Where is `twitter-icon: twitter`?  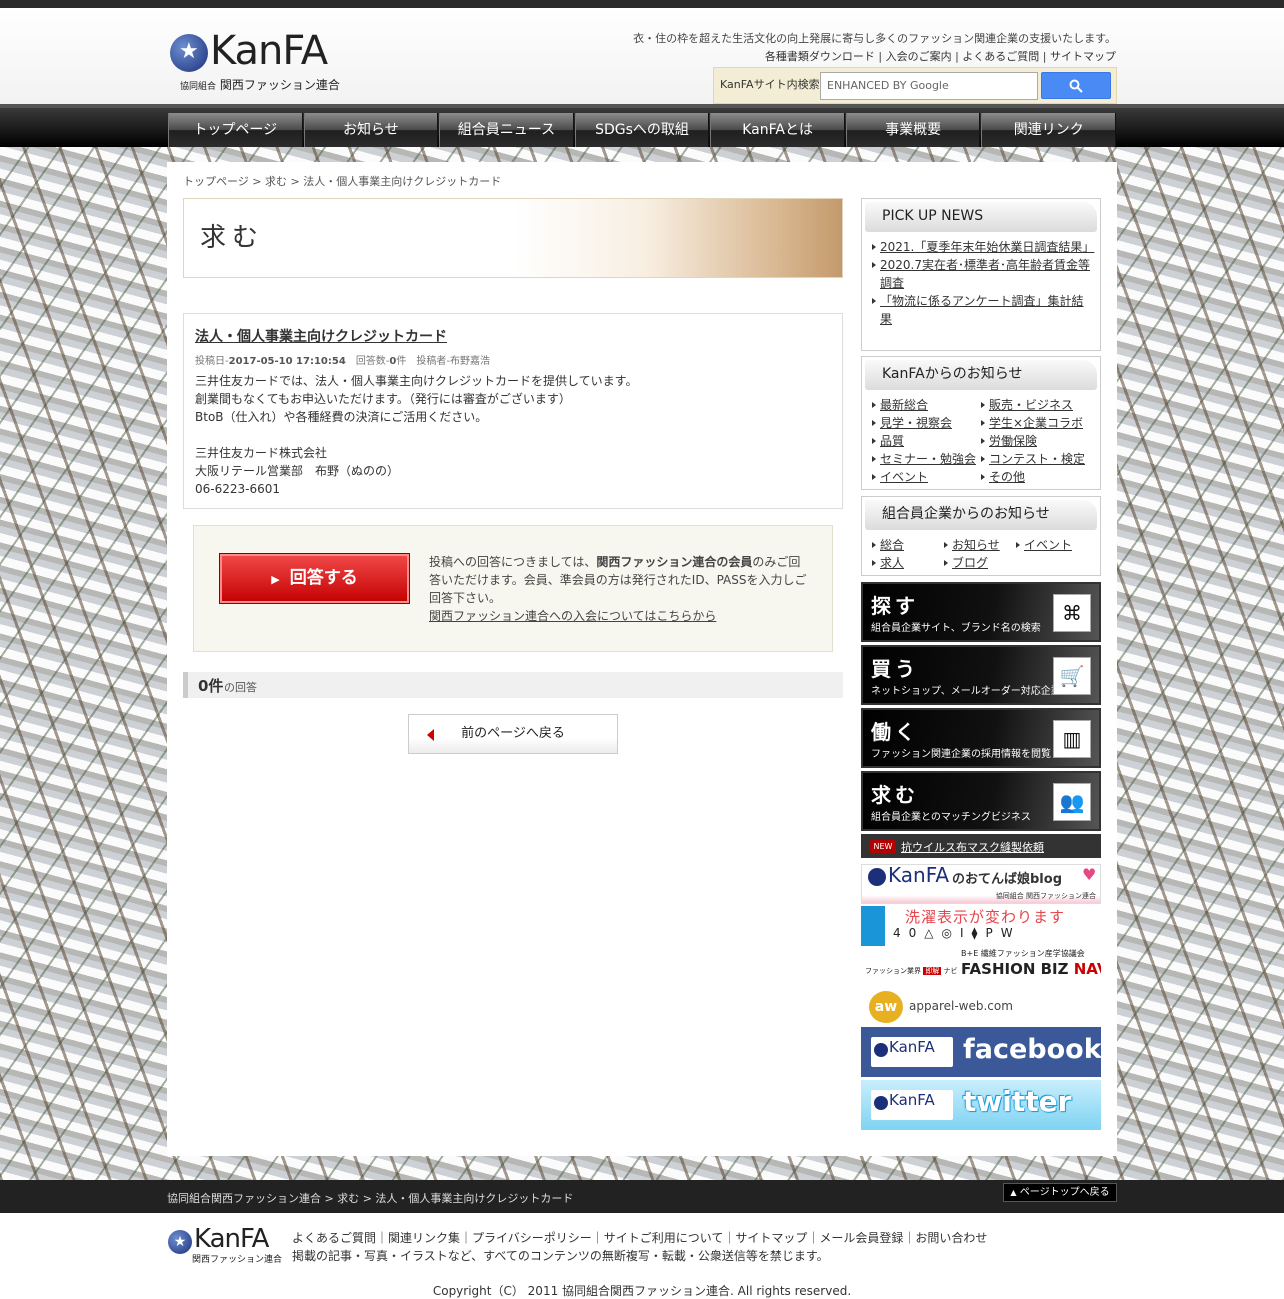
twitter-icon: twitter is located at coordinates (1017, 1101).